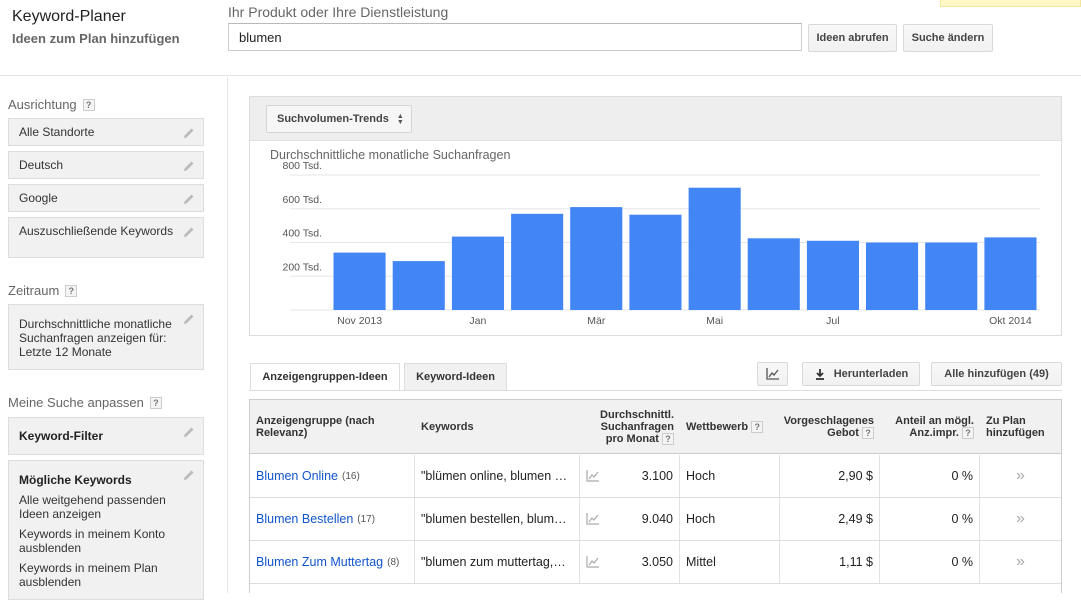 This screenshot has height=600, width=1081. Describe the element at coordinates (92, 541) in the screenshot. I see `keyword-option-hide-account: Keywords in meinem Konto ausblenden` at that location.